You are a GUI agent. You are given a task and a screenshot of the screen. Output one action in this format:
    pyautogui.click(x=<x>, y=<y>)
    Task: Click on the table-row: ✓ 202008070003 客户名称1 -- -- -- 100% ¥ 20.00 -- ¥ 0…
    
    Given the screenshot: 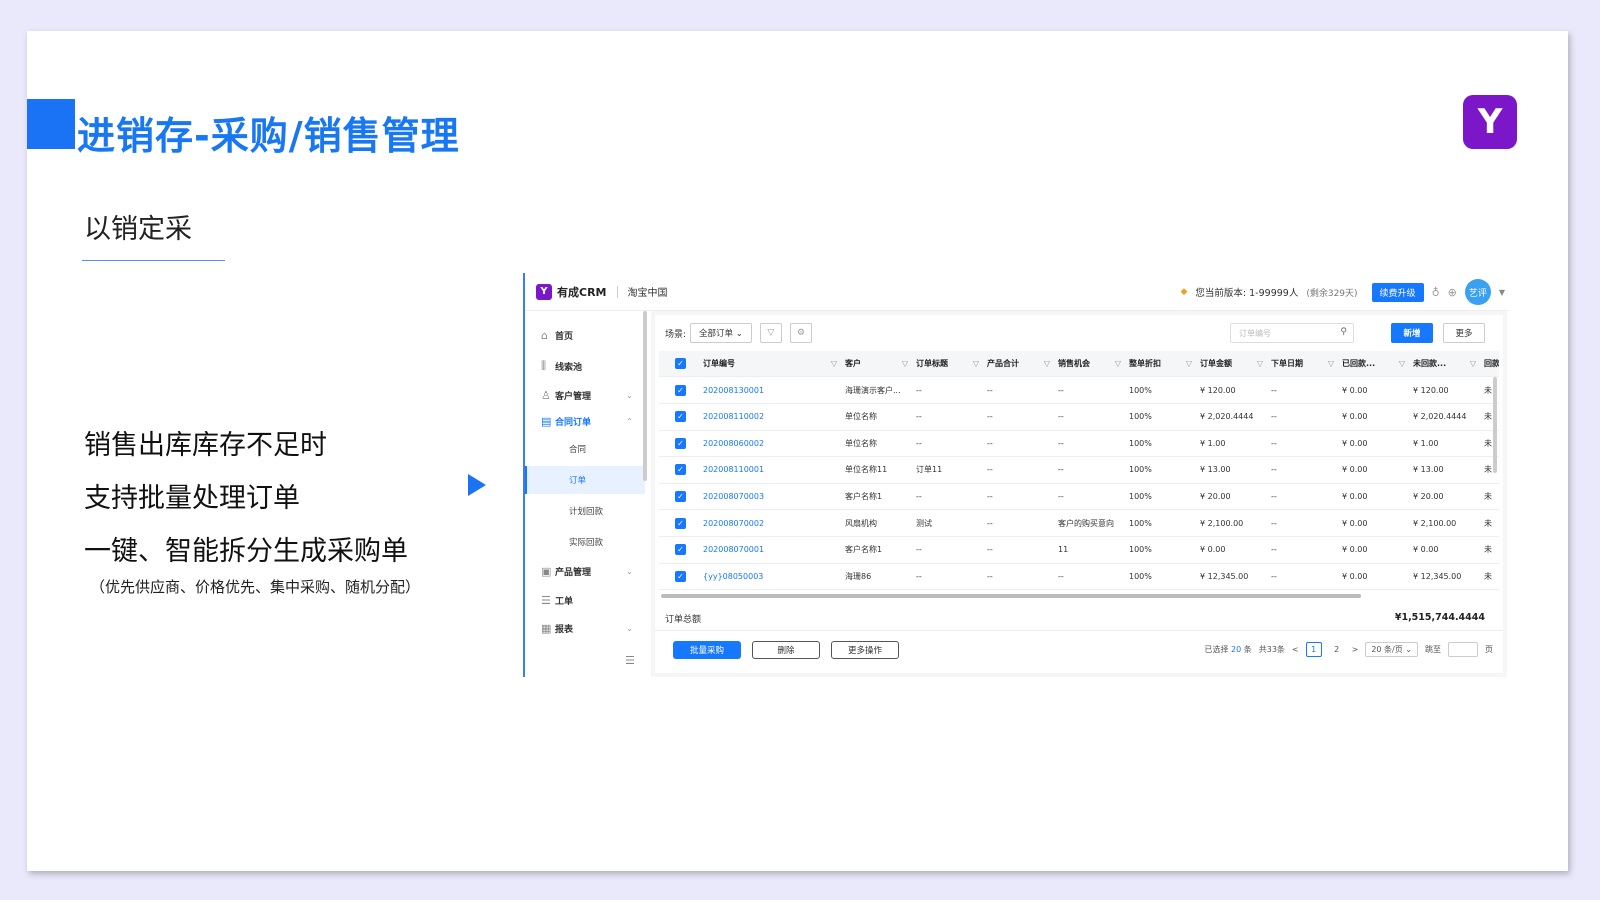 What is the action you would take?
    pyautogui.click(x=1079, y=497)
    